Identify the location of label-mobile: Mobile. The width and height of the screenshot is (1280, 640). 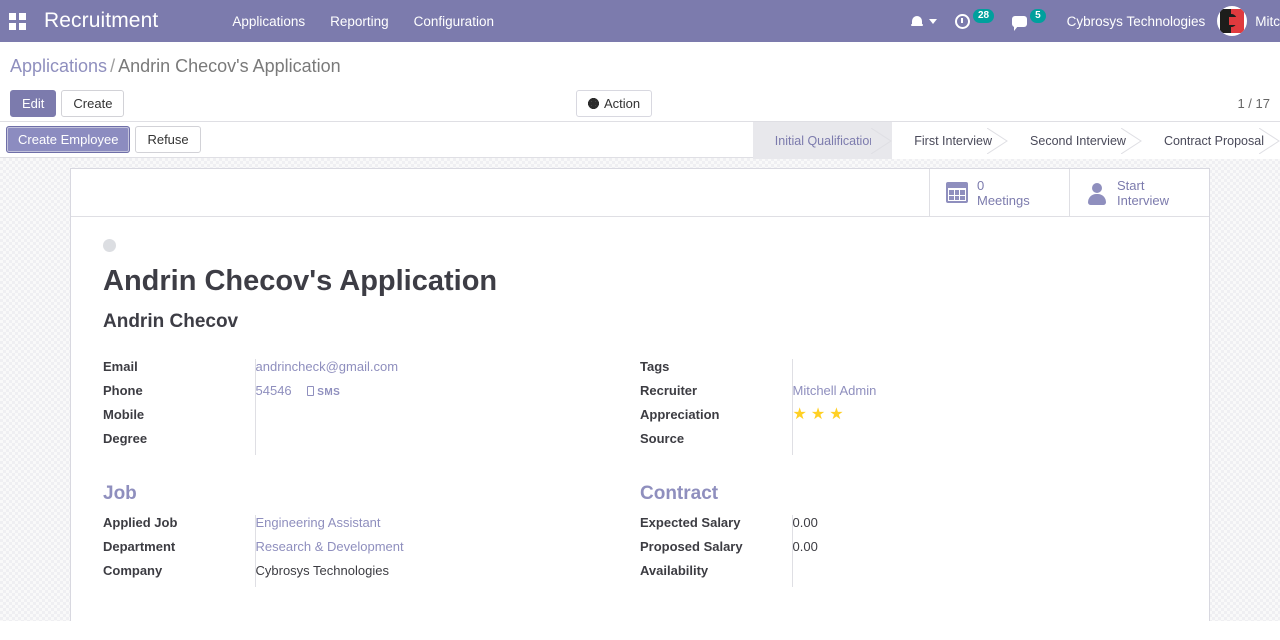
(124, 414).